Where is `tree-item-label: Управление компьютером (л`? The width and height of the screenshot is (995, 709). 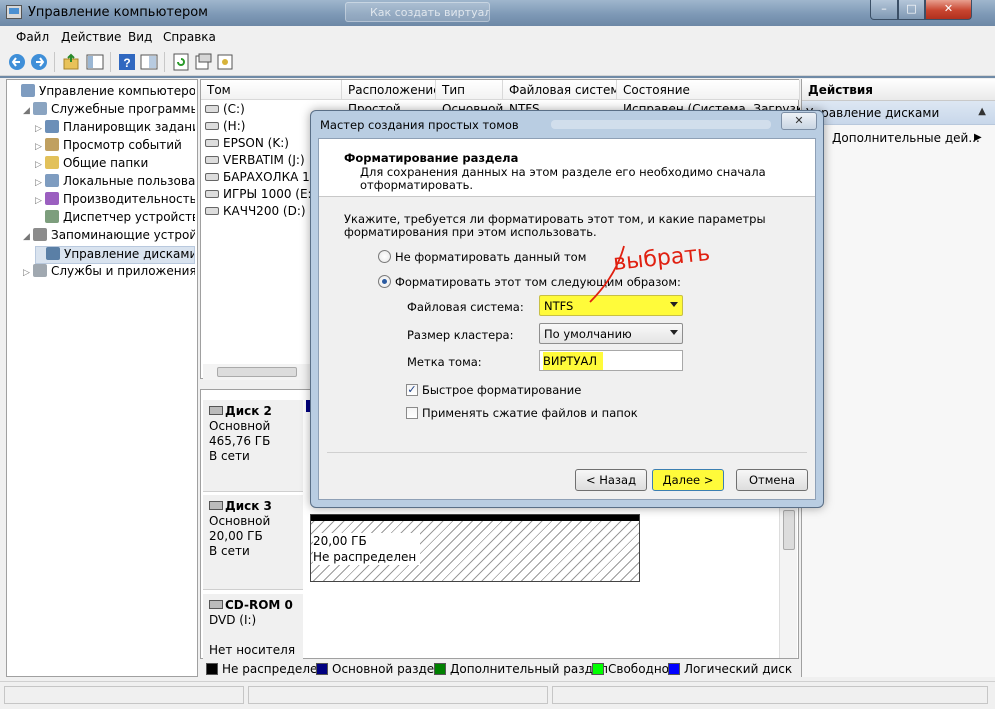 tree-item-label: Управление компьютером (л is located at coordinates (117, 91).